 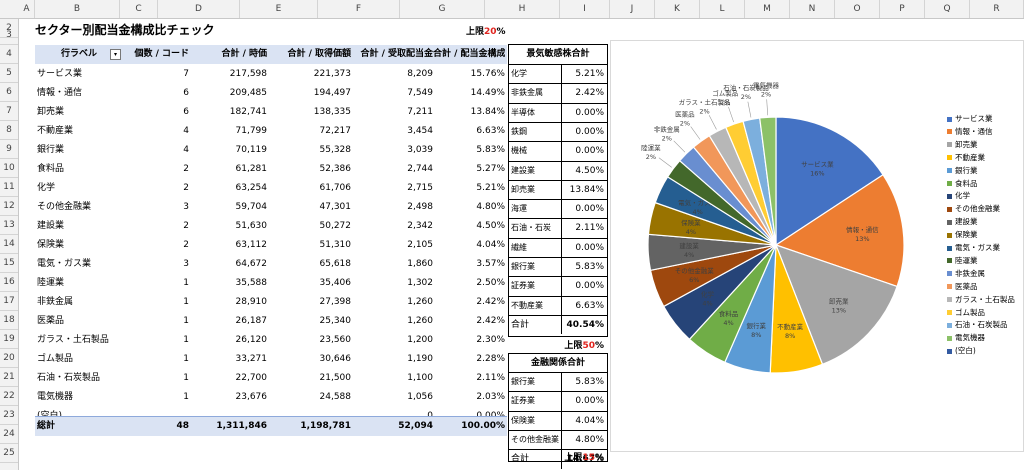 What do you see at coordinates (392, 112) in the screenshot?
I see `pivot-cell-dividend: 7,211` at bounding box center [392, 112].